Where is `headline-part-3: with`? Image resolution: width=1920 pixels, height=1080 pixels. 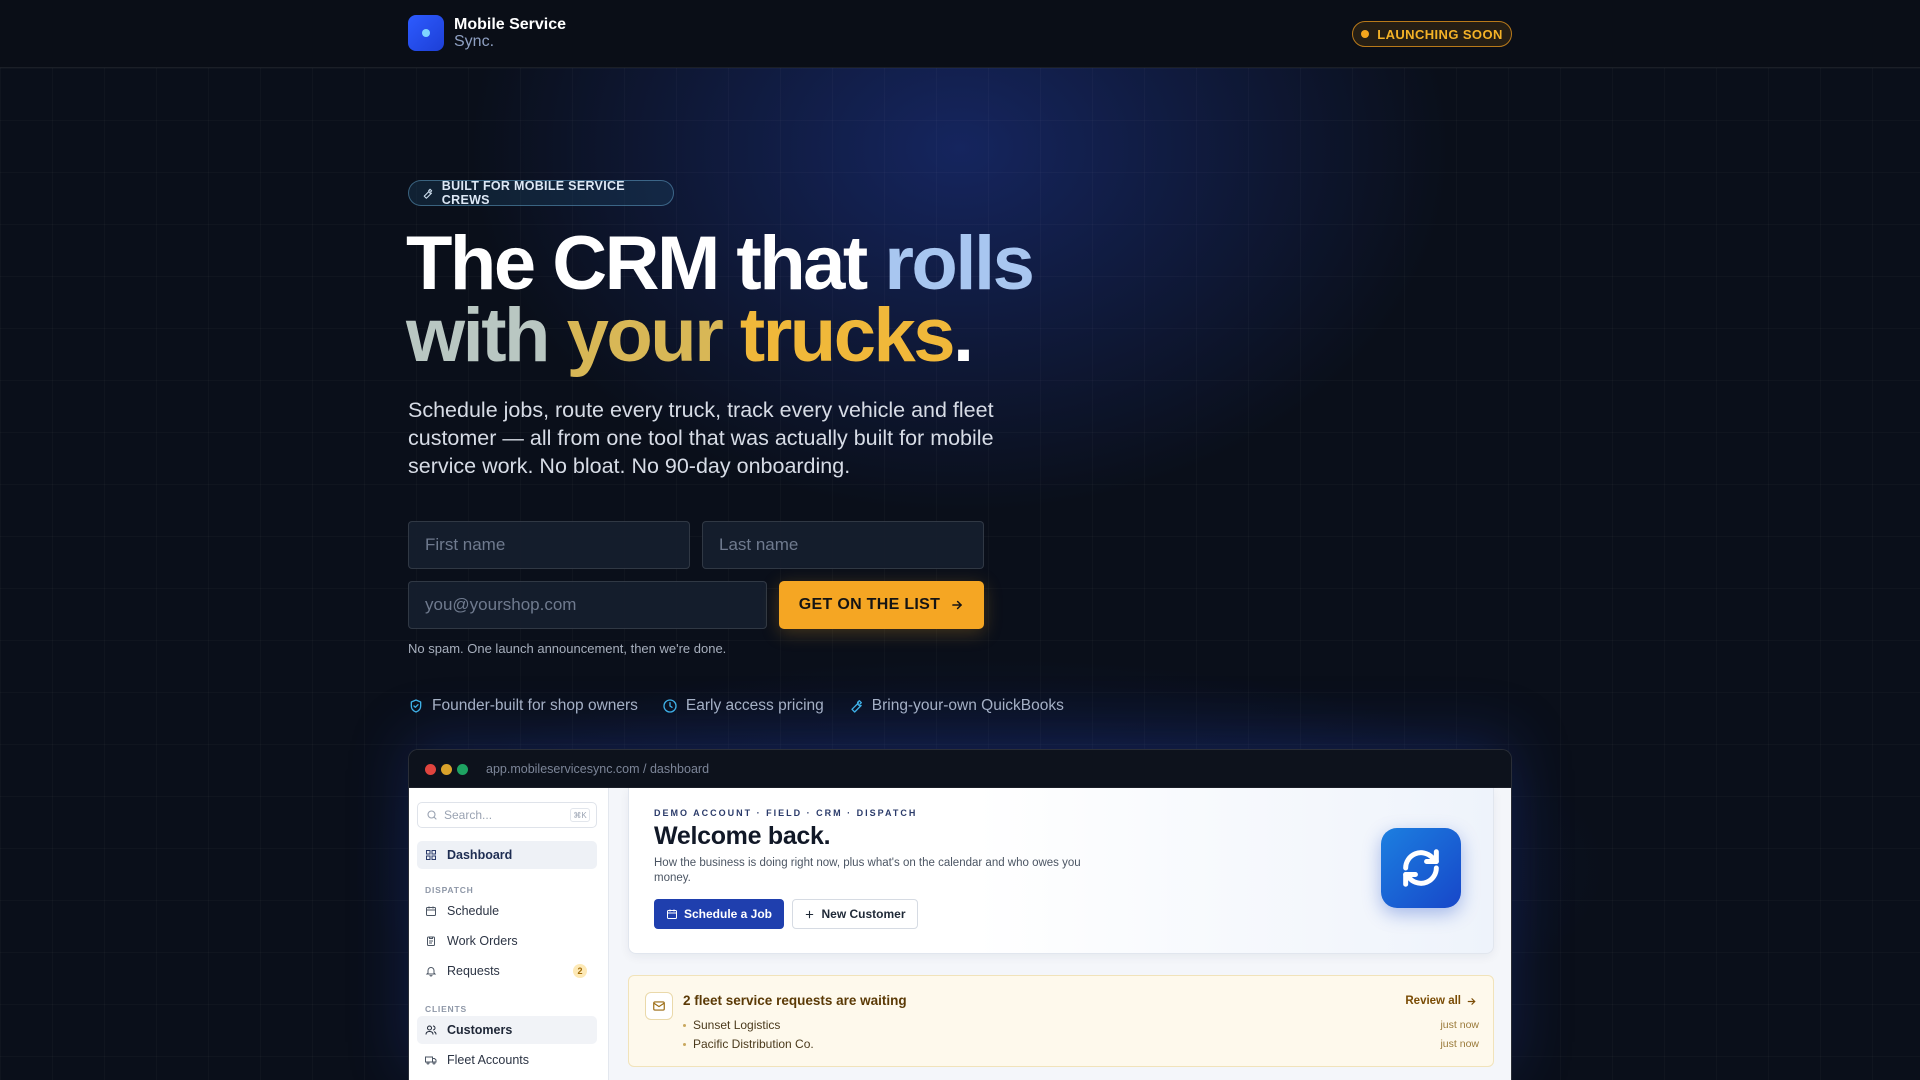 headline-part-3: with is located at coordinates (486, 335).